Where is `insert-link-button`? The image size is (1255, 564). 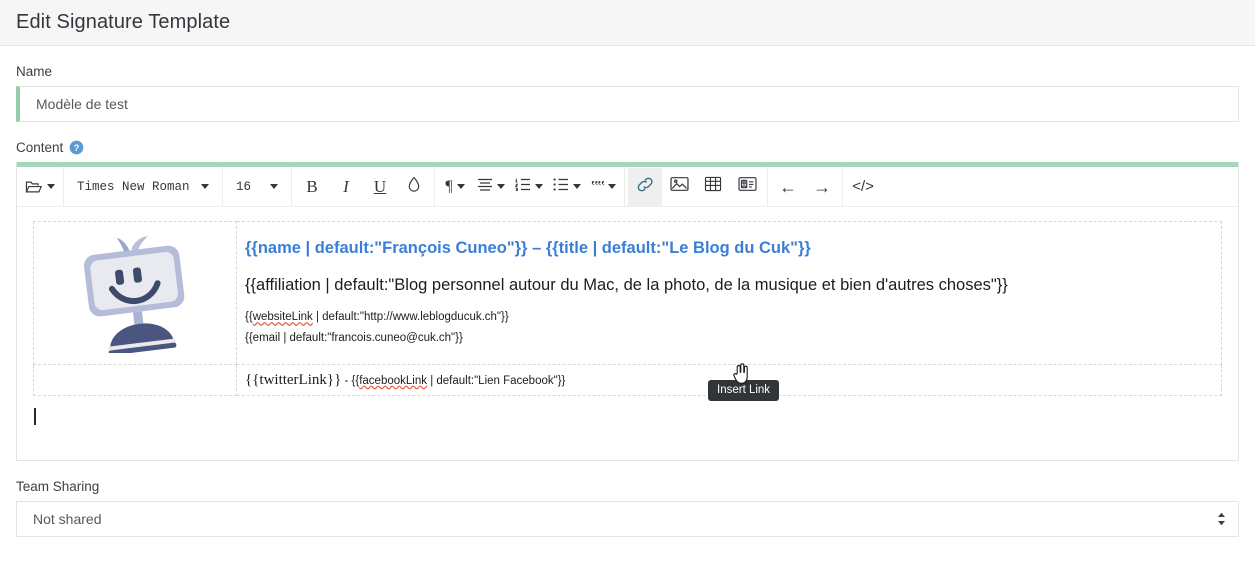
insert-link-button is located at coordinates (645, 186).